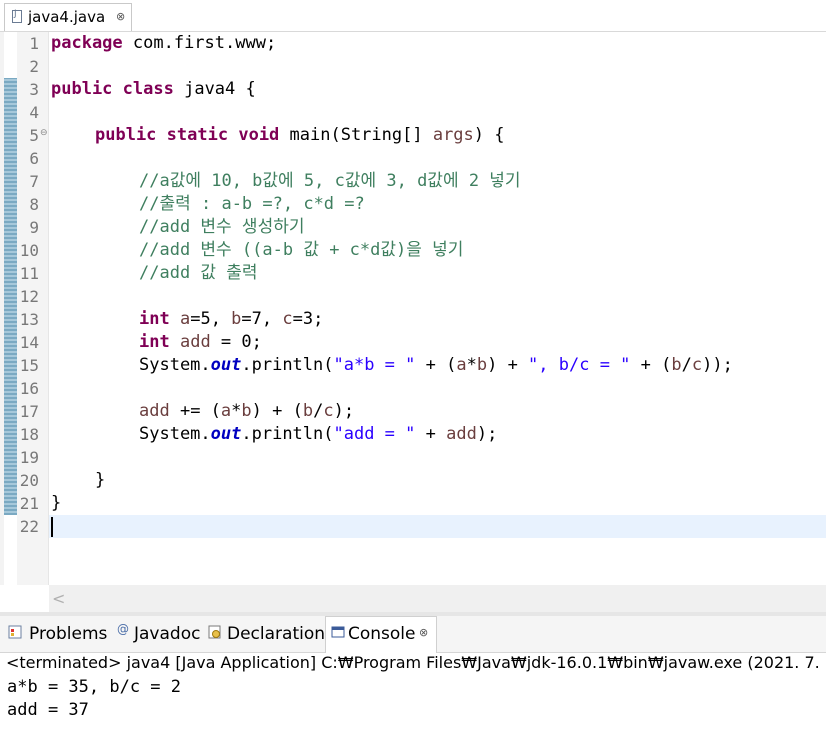 Image resolution: width=826 pixels, height=742 pixels. I want to click on keyword: class, so click(148, 89).